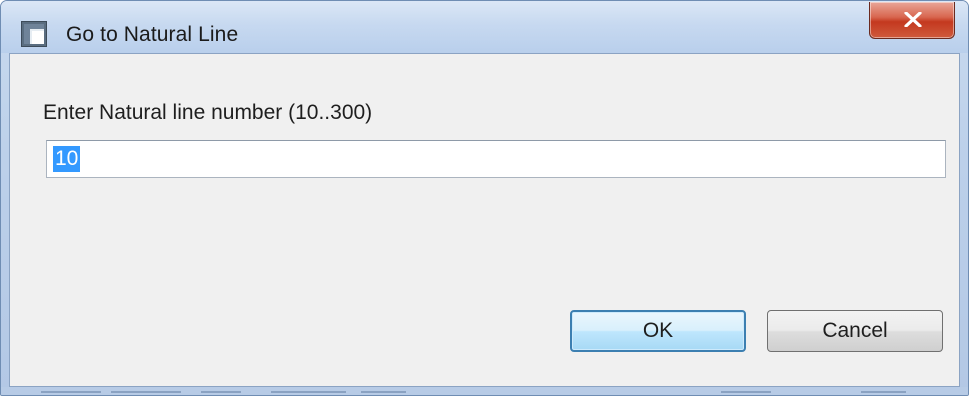 The width and height of the screenshot is (971, 398). Describe the element at coordinates (208, 112) in the screenshot. I see `line-number-prompt: Enter Natural line number (10..300)` at that location.